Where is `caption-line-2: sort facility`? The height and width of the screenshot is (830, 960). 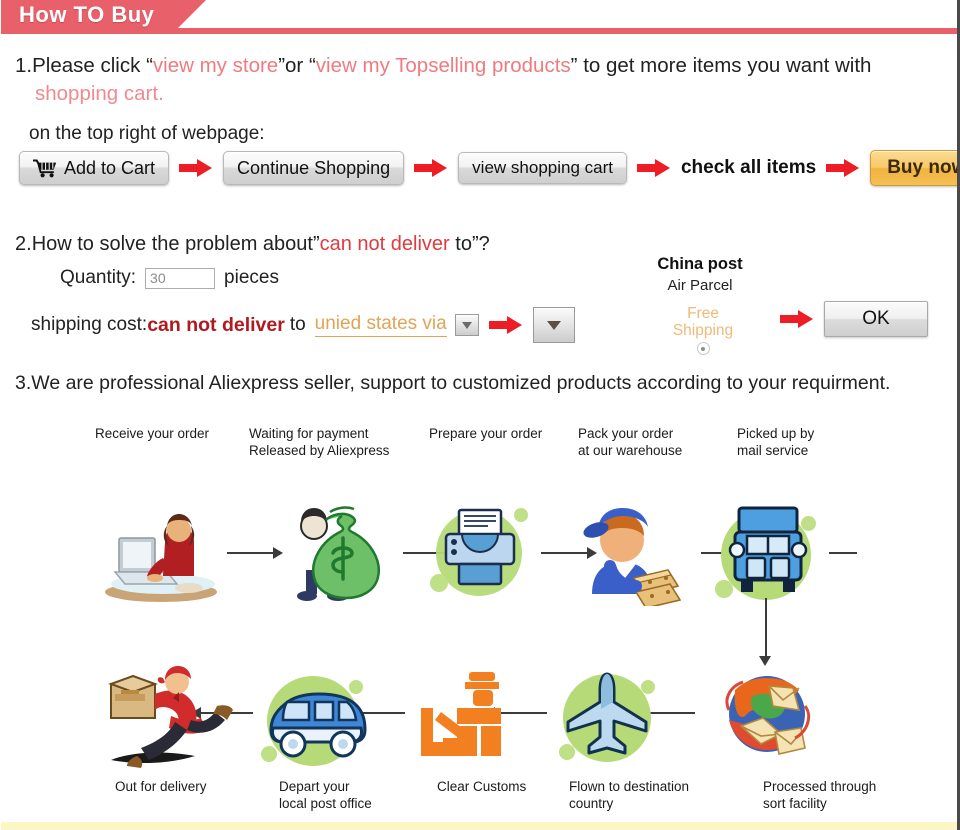 caption-line-2: sort facility is located at coordinates (795, 803).